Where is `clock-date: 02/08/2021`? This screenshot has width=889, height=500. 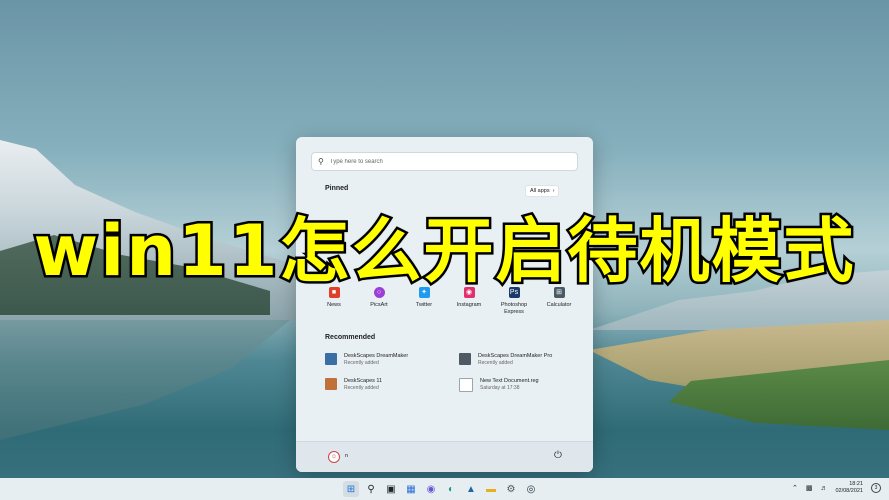 clock-date: 02/08/2021 is located at coordinates (849, 491).